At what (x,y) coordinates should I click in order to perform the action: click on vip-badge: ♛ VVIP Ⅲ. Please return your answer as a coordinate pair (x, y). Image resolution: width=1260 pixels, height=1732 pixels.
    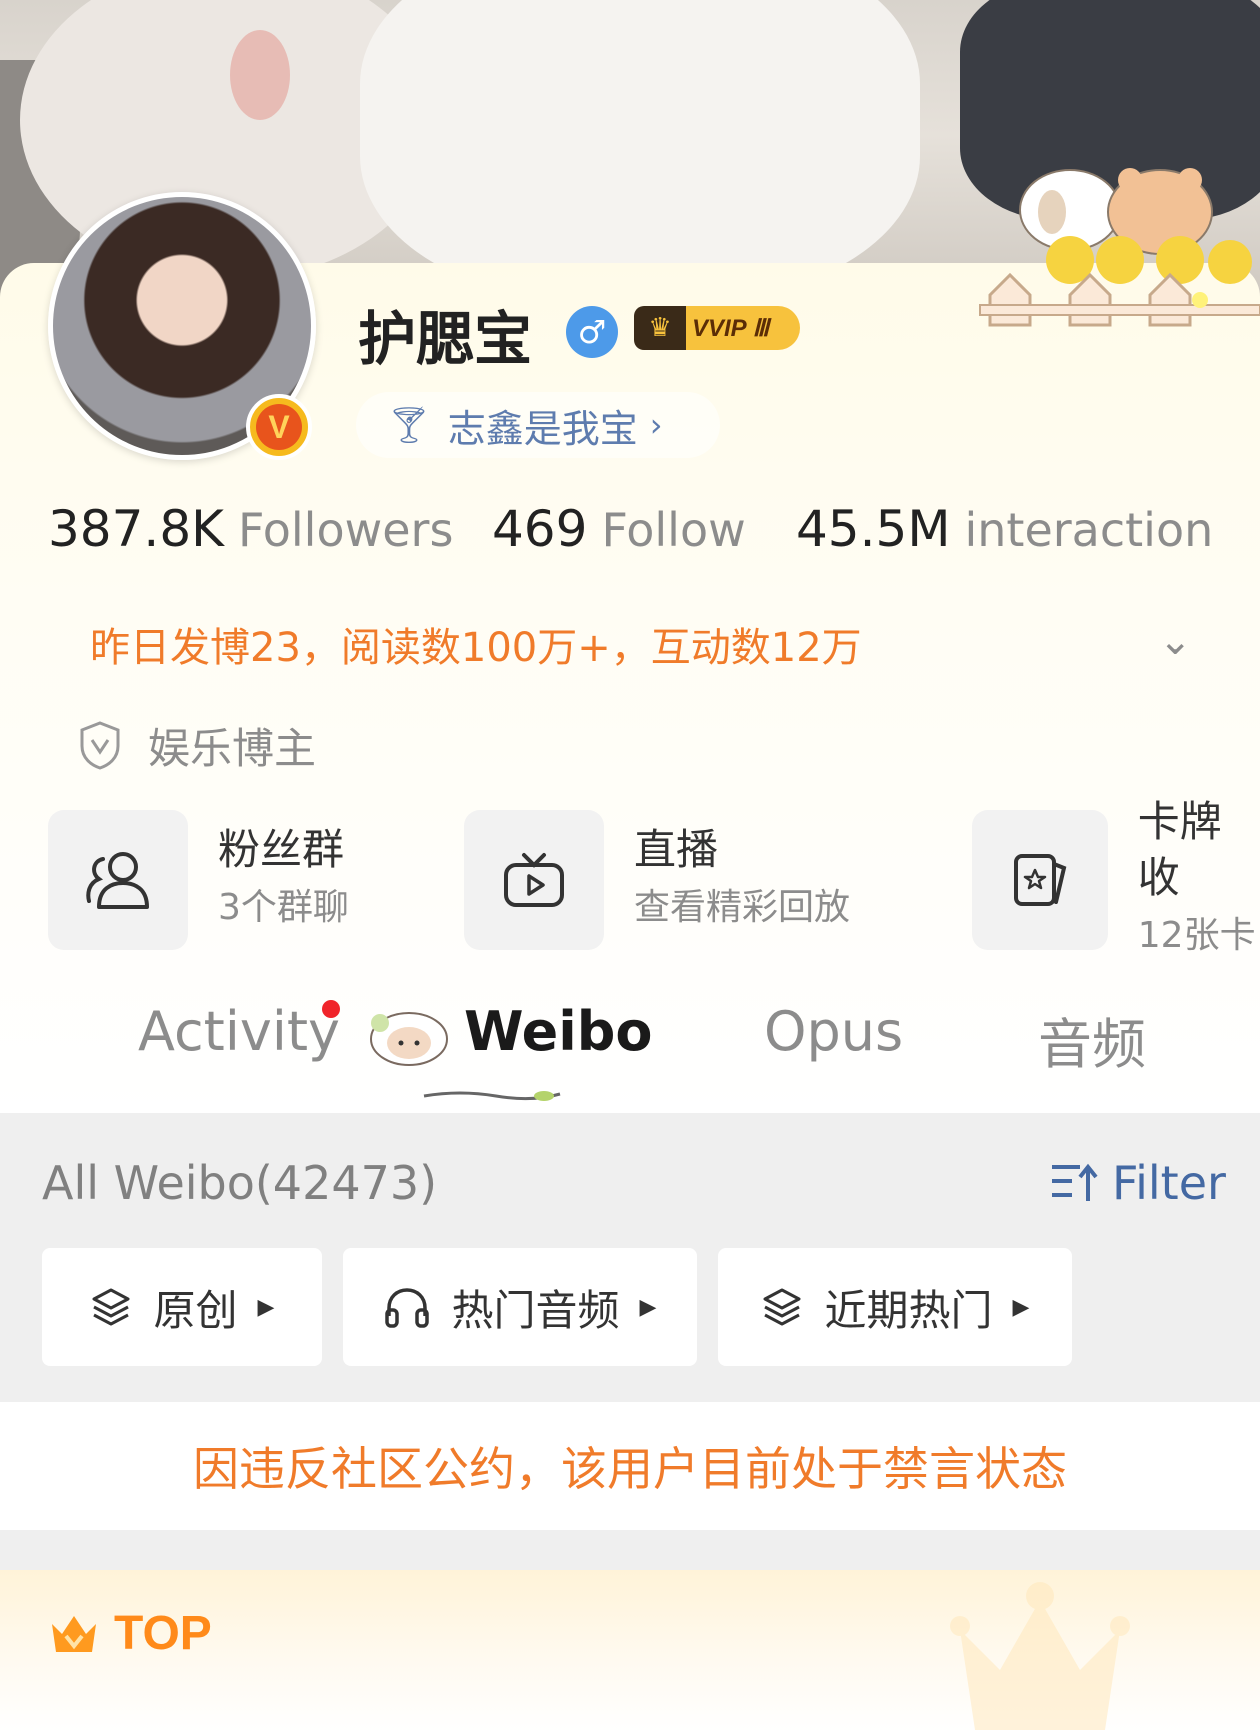
    Looking at the image, I should click on (717, 328).